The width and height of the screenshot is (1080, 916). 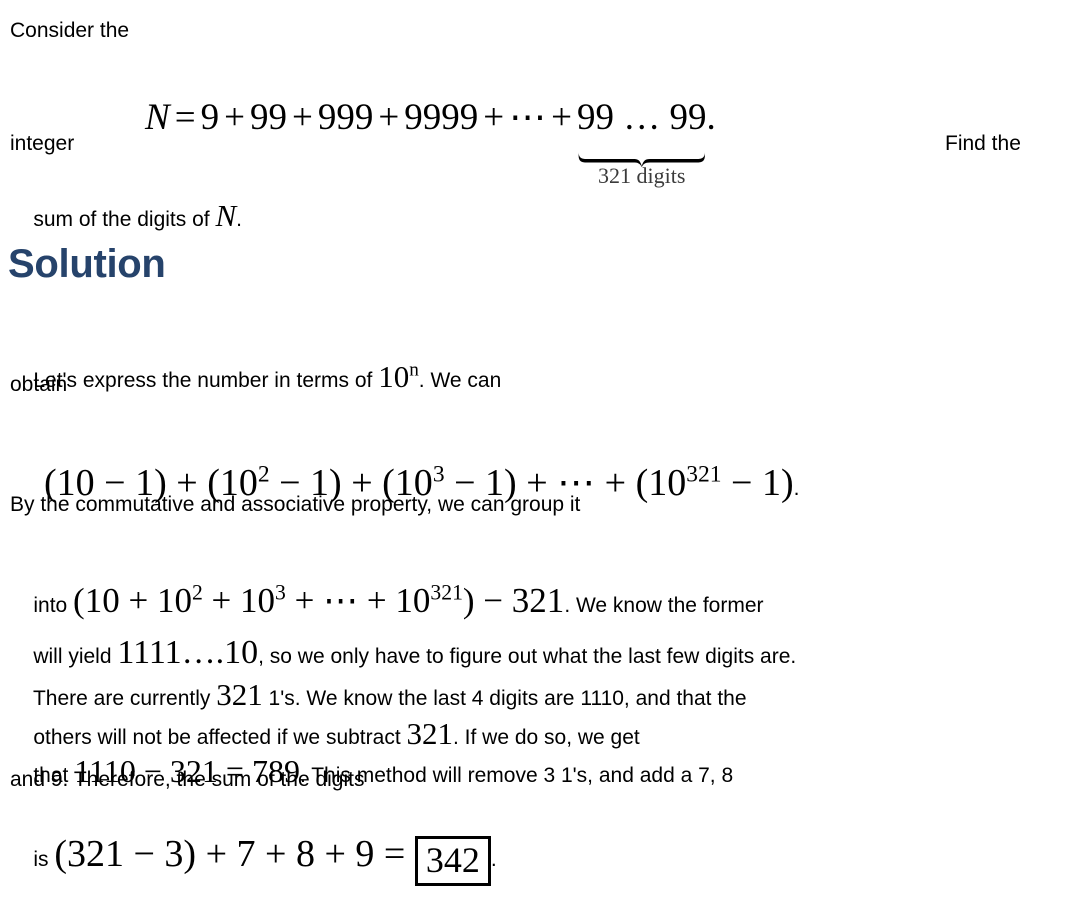 I want to click on equation-ellipsis: ⋯, so click(x=528, y=117).